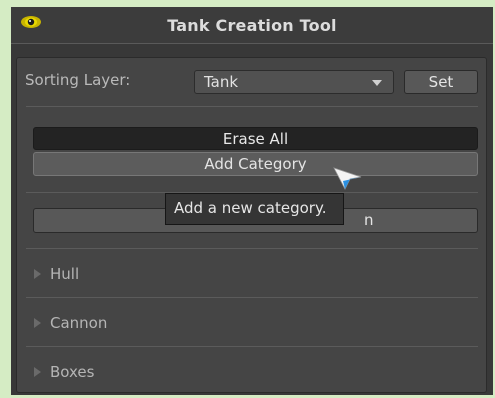  Describe the element at coordinates (72, 372) in the screenshot. I see `category-label: Boxes` at that location.